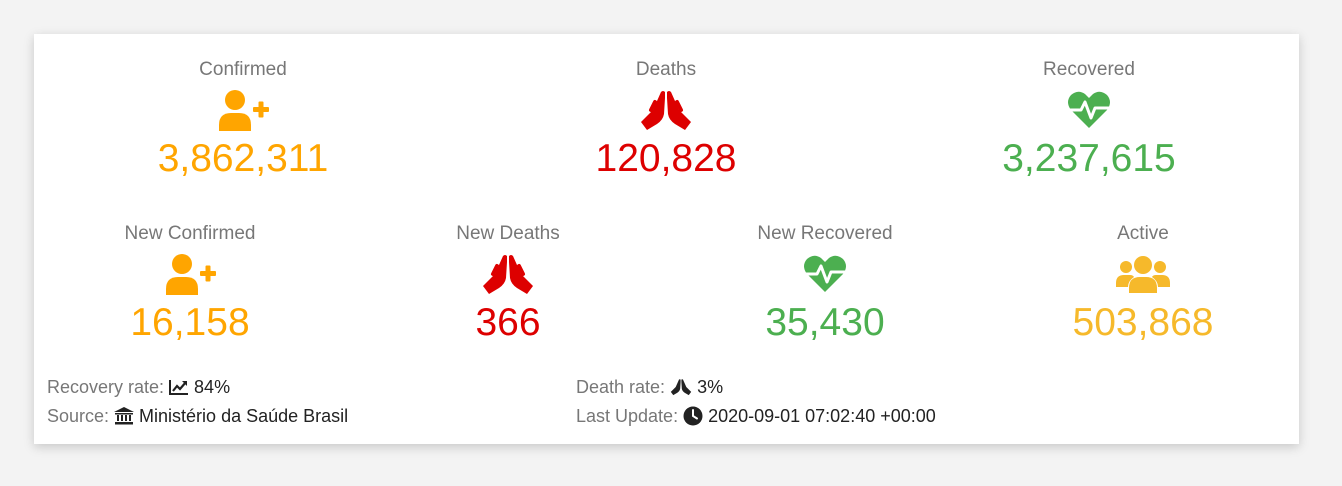 The image size is (1342, 486). I want to click on stat-confirmed: Confirmed 3,862,311, so click(243, 120).